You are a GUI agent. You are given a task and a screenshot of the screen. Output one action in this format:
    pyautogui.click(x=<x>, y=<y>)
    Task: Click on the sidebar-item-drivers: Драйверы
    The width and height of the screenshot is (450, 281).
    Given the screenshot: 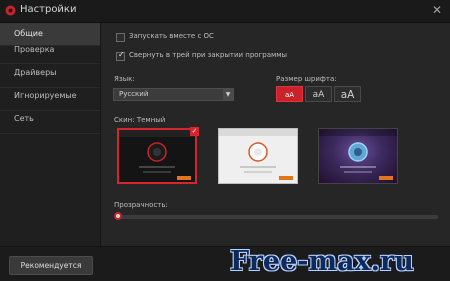 What is the action you would take?
    pyautogui.click(x=50, y=73)
    